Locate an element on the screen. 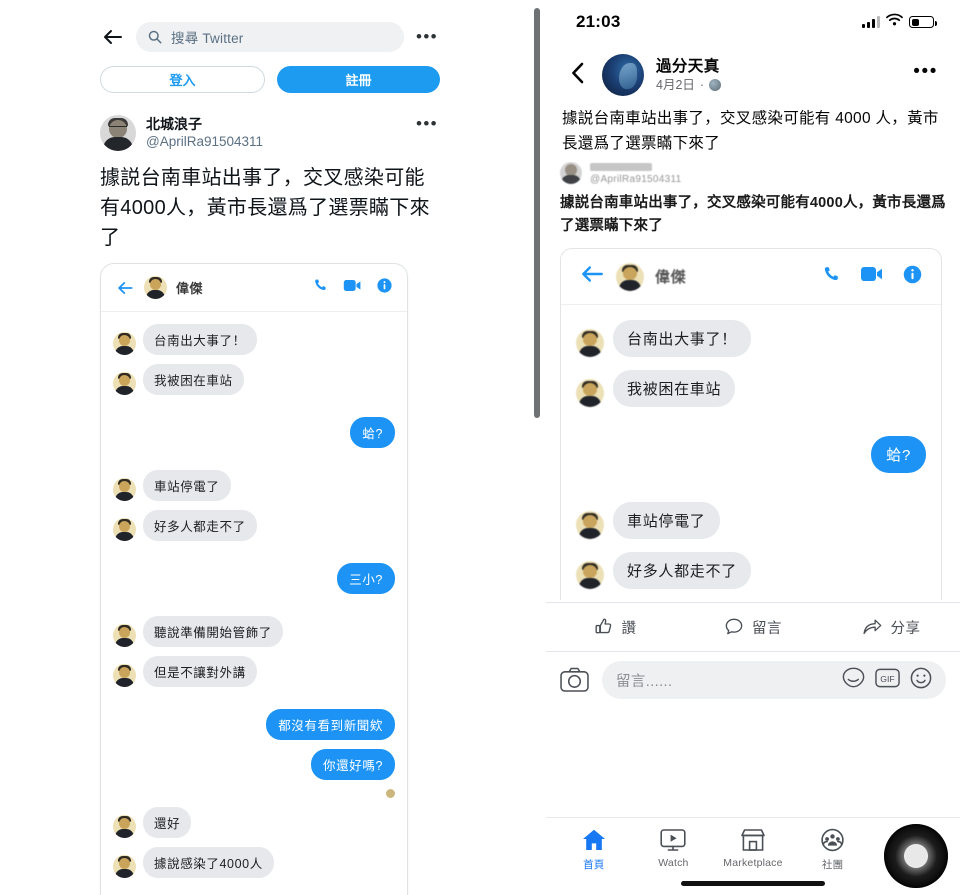 The width and height of the screenshot is (960, 895). message-bubble: 好多人都走不了 is located at coordinates (200, 525).